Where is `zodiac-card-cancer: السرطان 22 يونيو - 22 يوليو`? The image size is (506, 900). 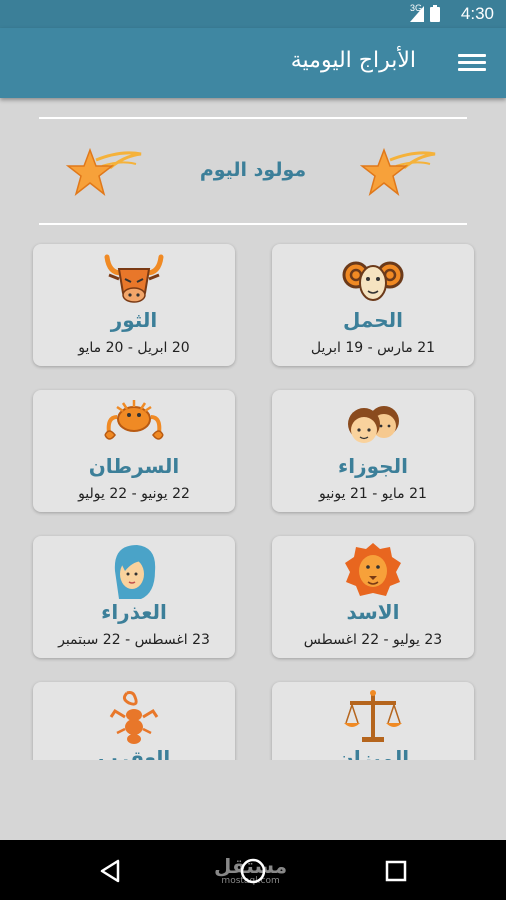
zodiac-card-cancer: السرطان 22 يونيو - 22 يوليو is located at coordinates (134, 451).